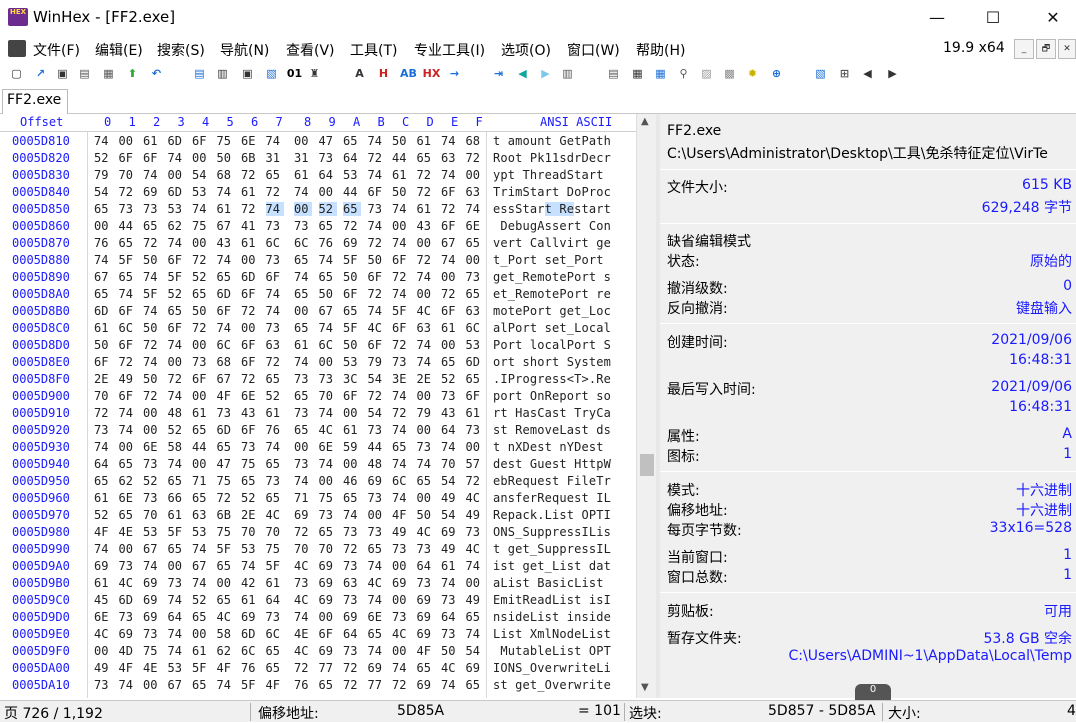  I want to click on ansi-text: EmitReadList isI, so click(552, 600).